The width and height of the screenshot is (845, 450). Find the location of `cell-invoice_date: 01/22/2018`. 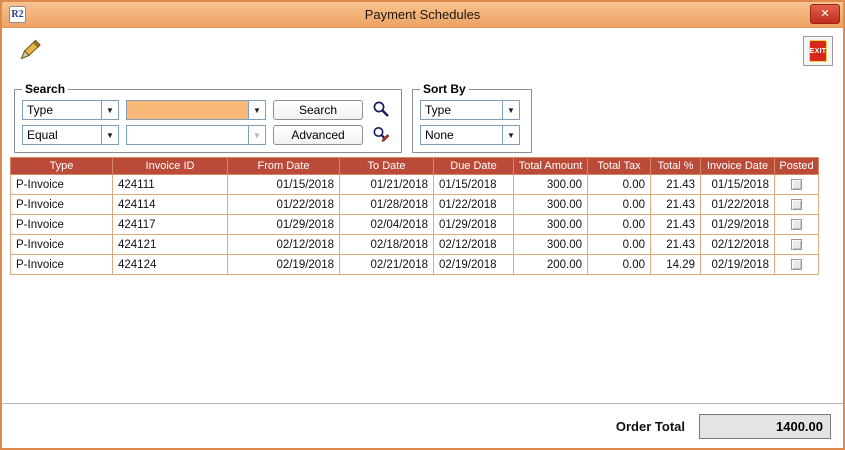

cell-invoice_date: 01/22/2018 is located at coordinates (737, 204).